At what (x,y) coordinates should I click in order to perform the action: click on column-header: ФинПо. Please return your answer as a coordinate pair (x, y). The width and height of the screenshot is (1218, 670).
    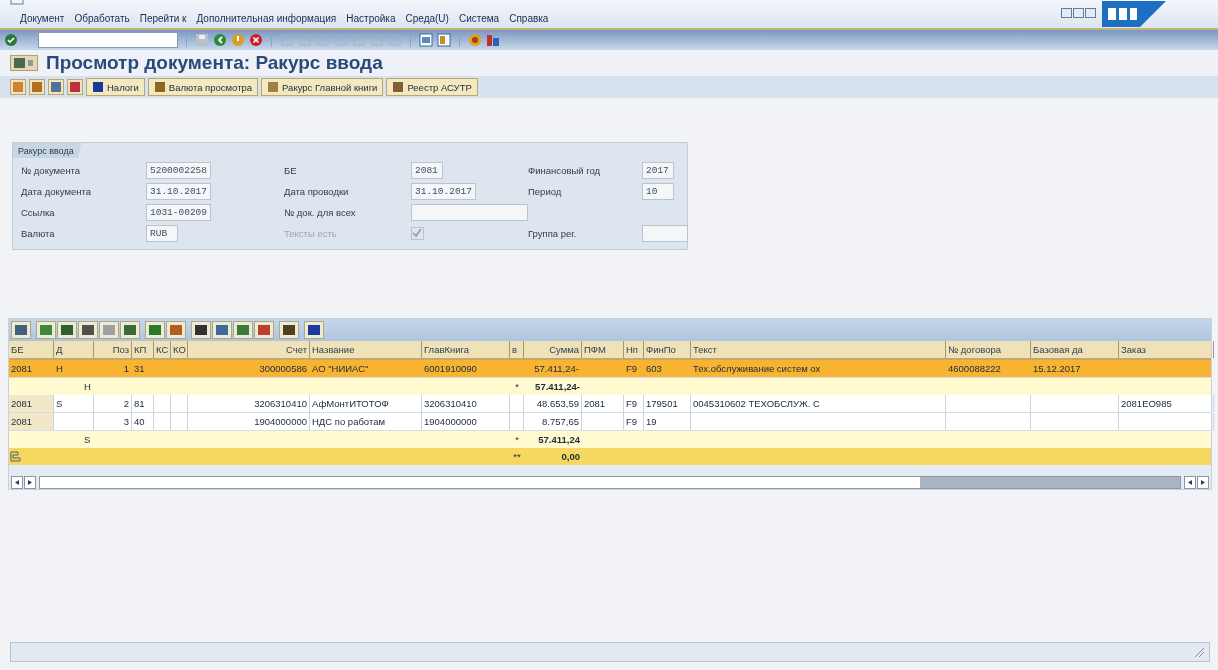
    Looking at the image, I should click on (667, 349).